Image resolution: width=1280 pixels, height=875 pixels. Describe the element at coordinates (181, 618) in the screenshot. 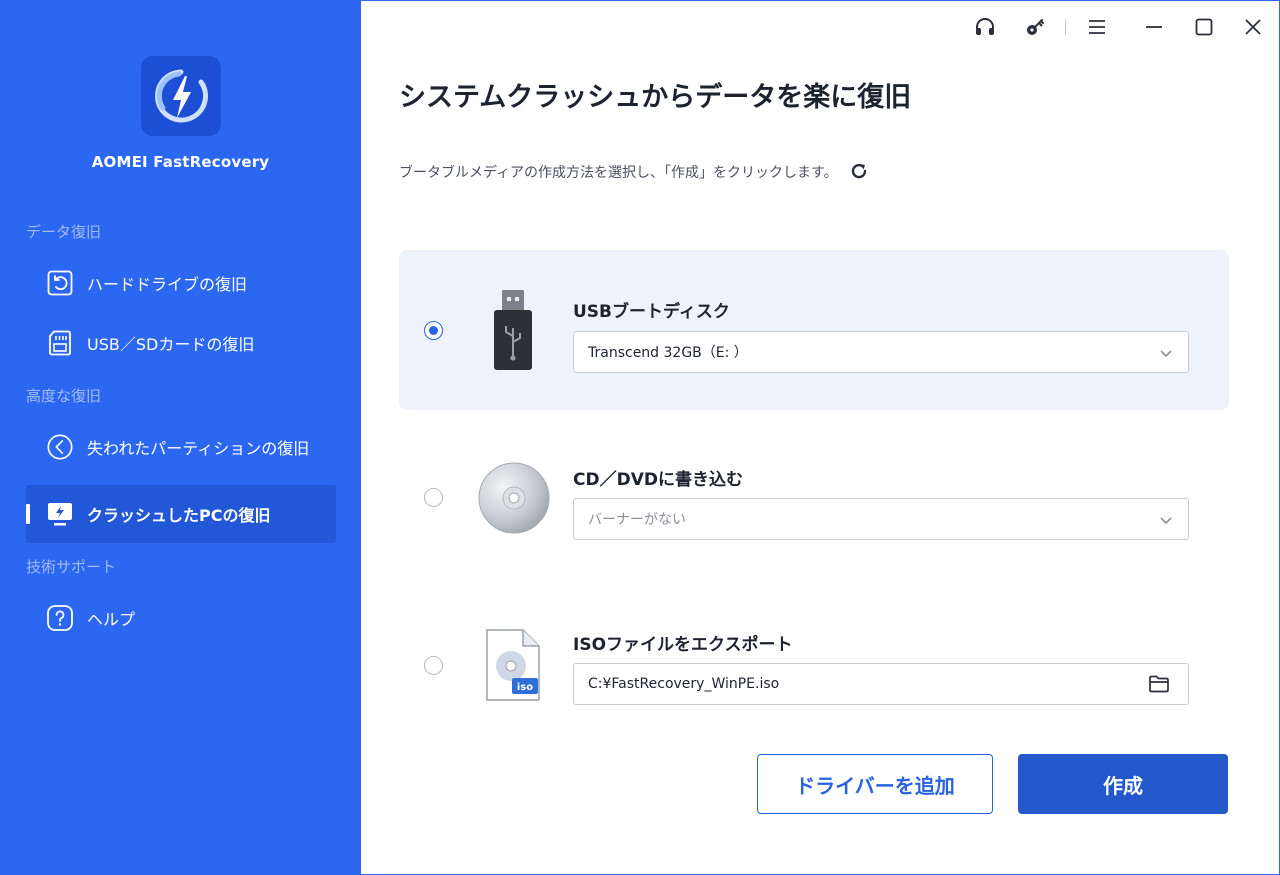

I see `sidebar-item-help: ヘルプ` at that location.